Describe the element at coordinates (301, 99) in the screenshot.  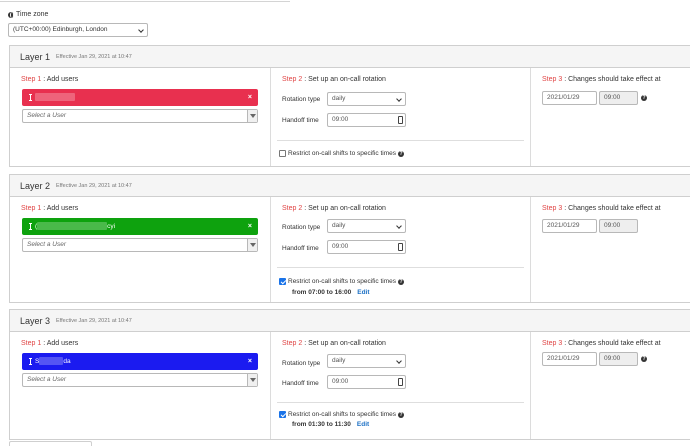
I see `rotation-type-label: Rotation type` at that location.